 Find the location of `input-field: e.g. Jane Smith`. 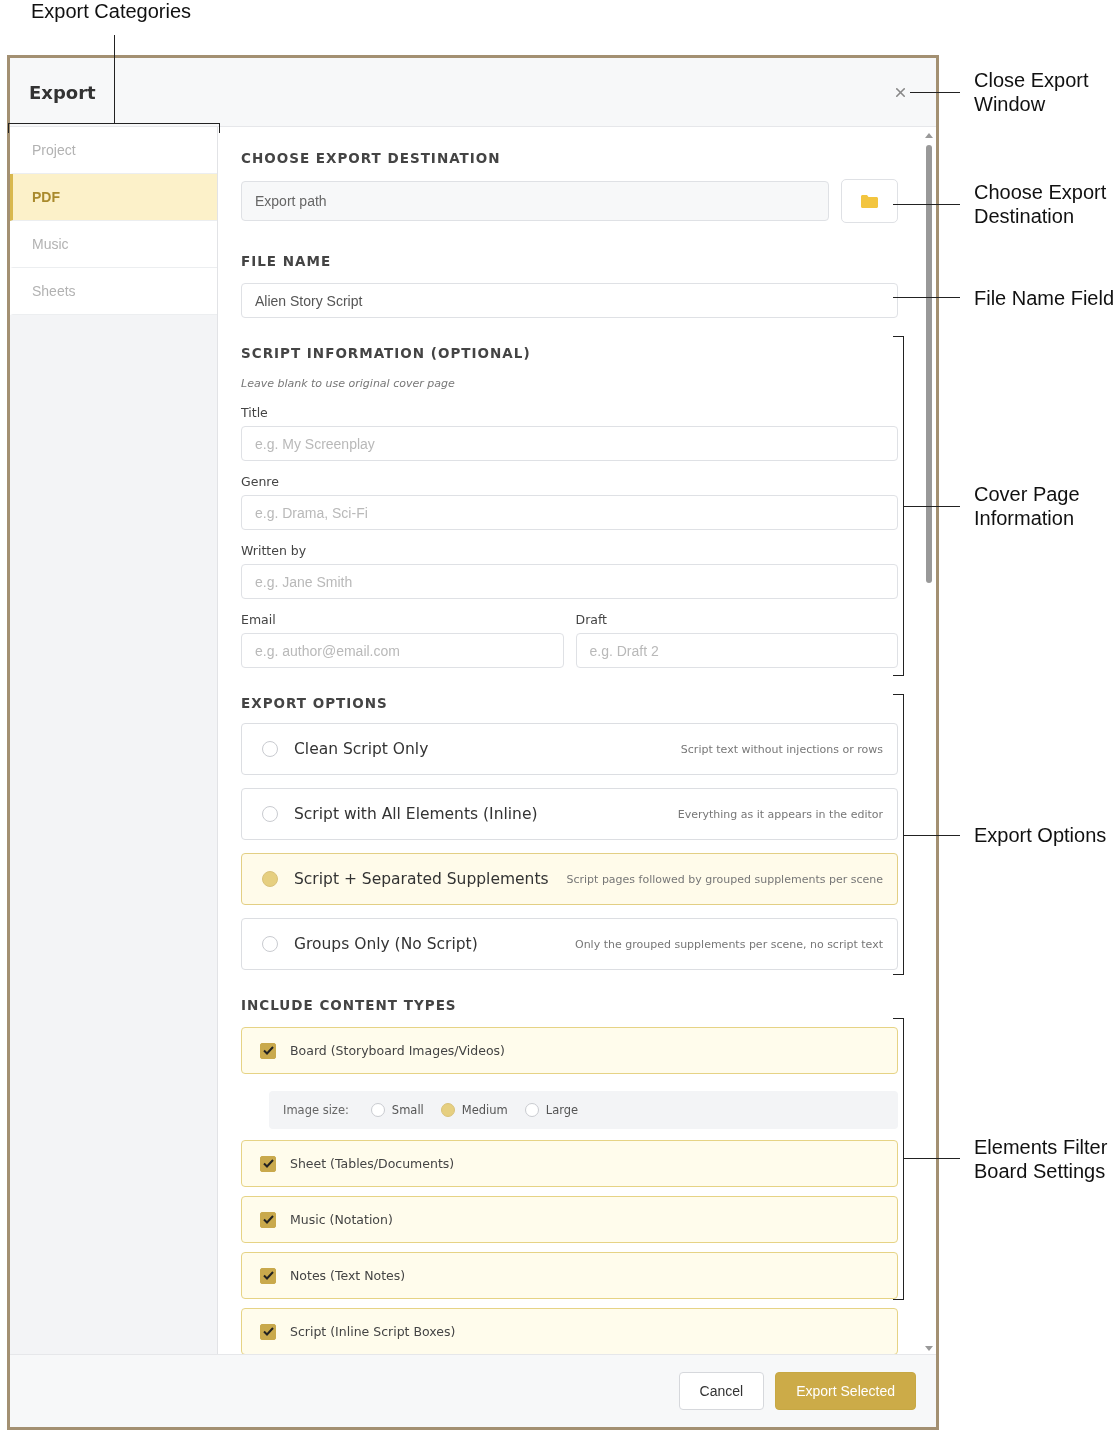

input-field: e.g. Jane Smith is located at coordinates (569, 581).